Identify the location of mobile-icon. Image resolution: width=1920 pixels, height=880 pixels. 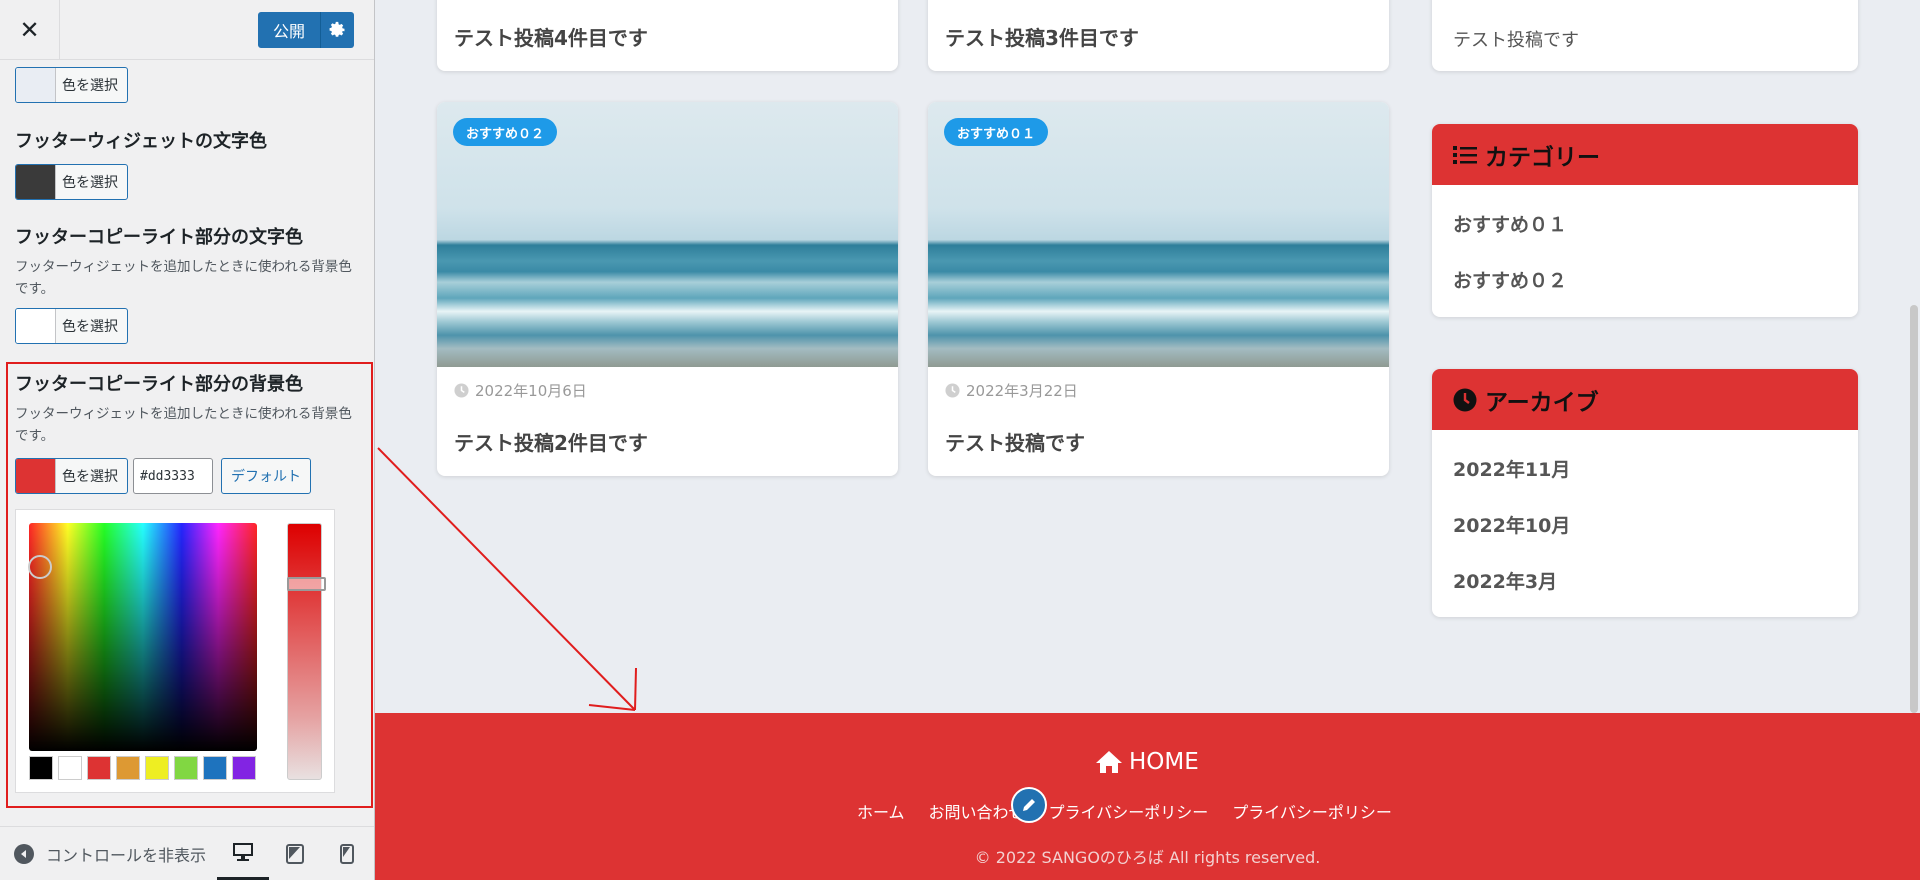
(347, 854).